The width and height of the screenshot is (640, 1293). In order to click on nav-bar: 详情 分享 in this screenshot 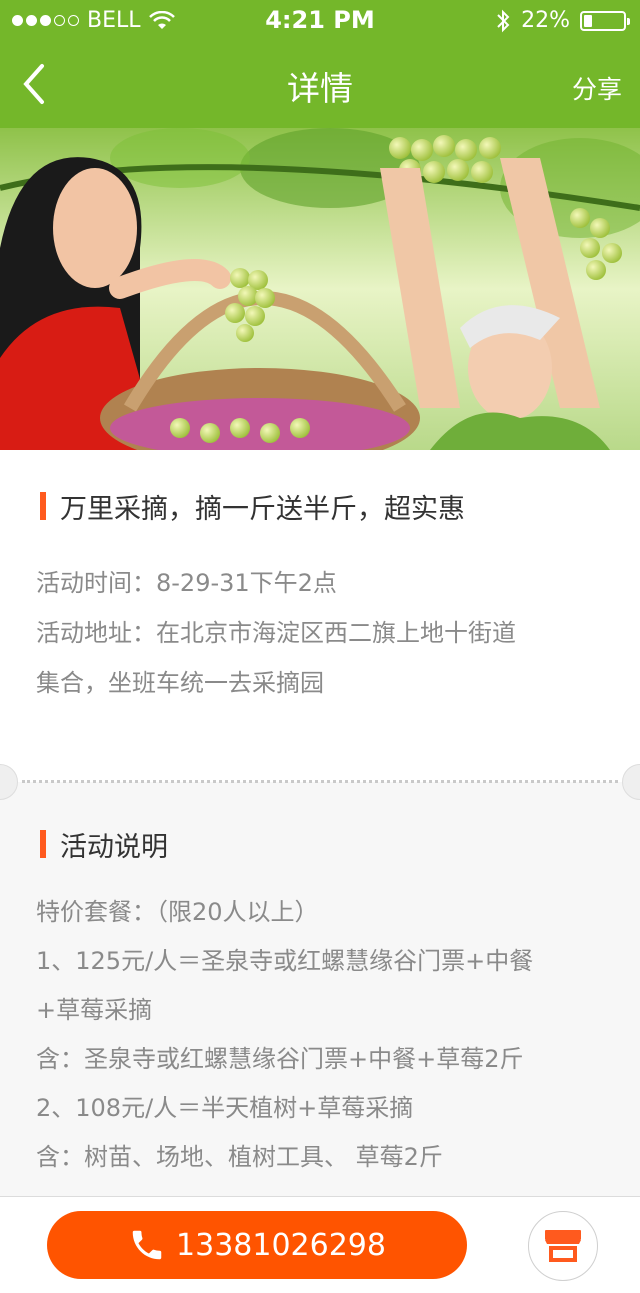, I will do `click(320, 84)`.